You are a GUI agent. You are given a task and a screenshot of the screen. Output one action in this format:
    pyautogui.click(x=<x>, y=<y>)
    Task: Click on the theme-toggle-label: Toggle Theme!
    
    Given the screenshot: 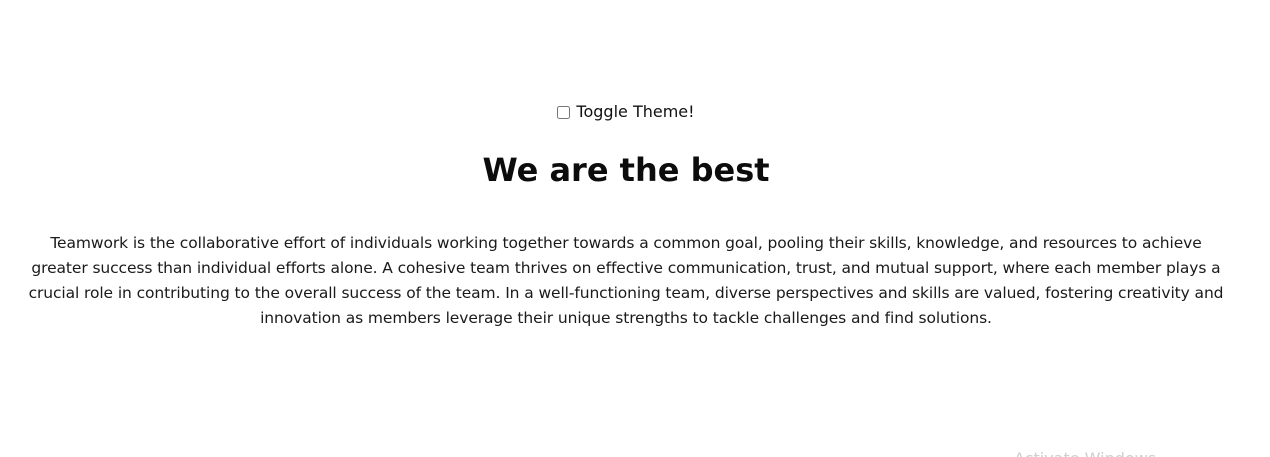 What is the action you would take?
    pyautogui.click(x=635, y=112)
    